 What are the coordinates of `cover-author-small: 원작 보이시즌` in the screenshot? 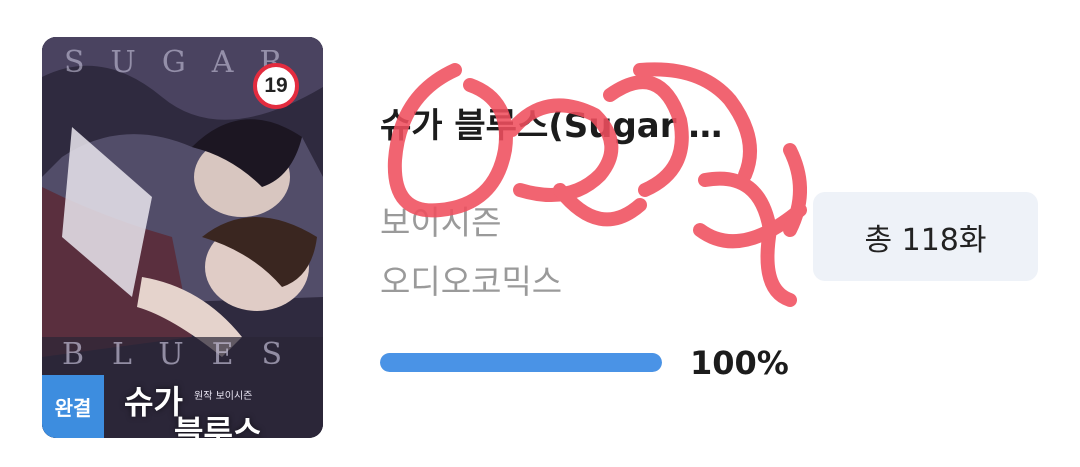 It's located at (223, 396).